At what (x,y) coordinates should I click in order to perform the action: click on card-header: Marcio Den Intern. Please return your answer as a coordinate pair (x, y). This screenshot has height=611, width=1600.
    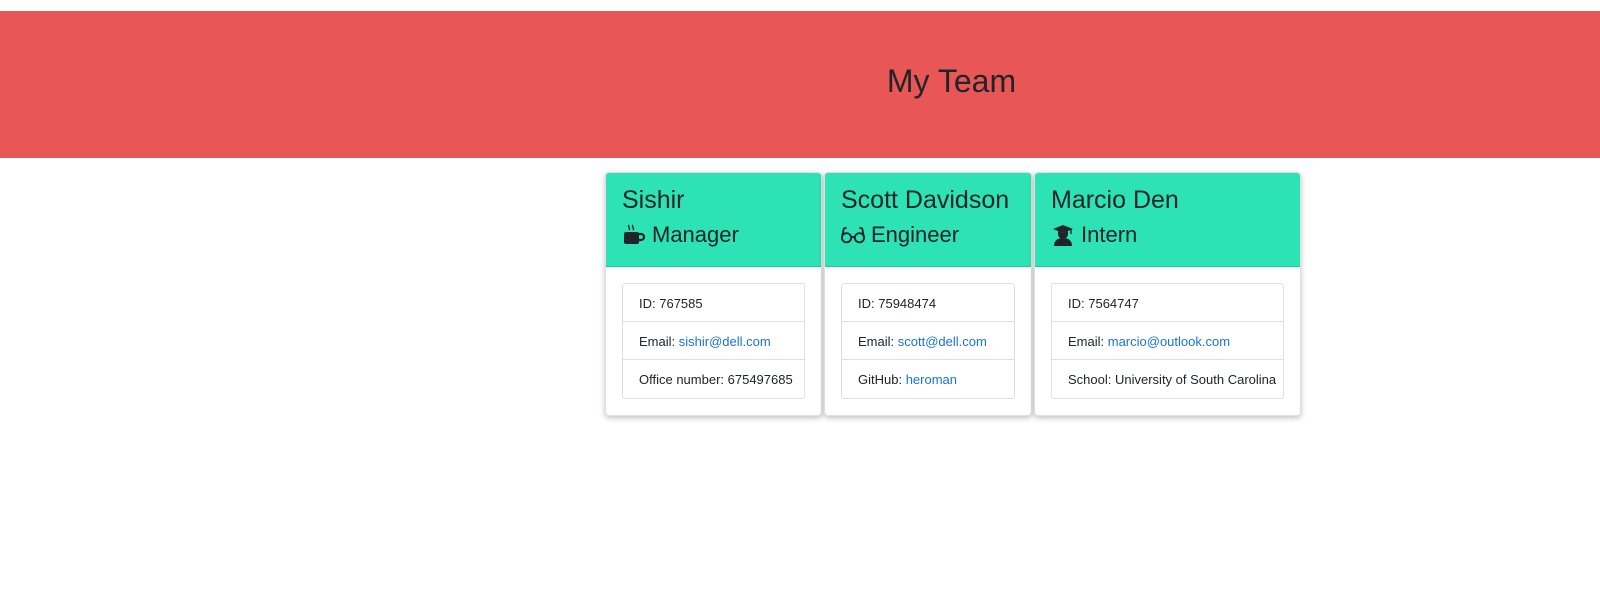
    Looking at the image, I should click on (1167, 220).